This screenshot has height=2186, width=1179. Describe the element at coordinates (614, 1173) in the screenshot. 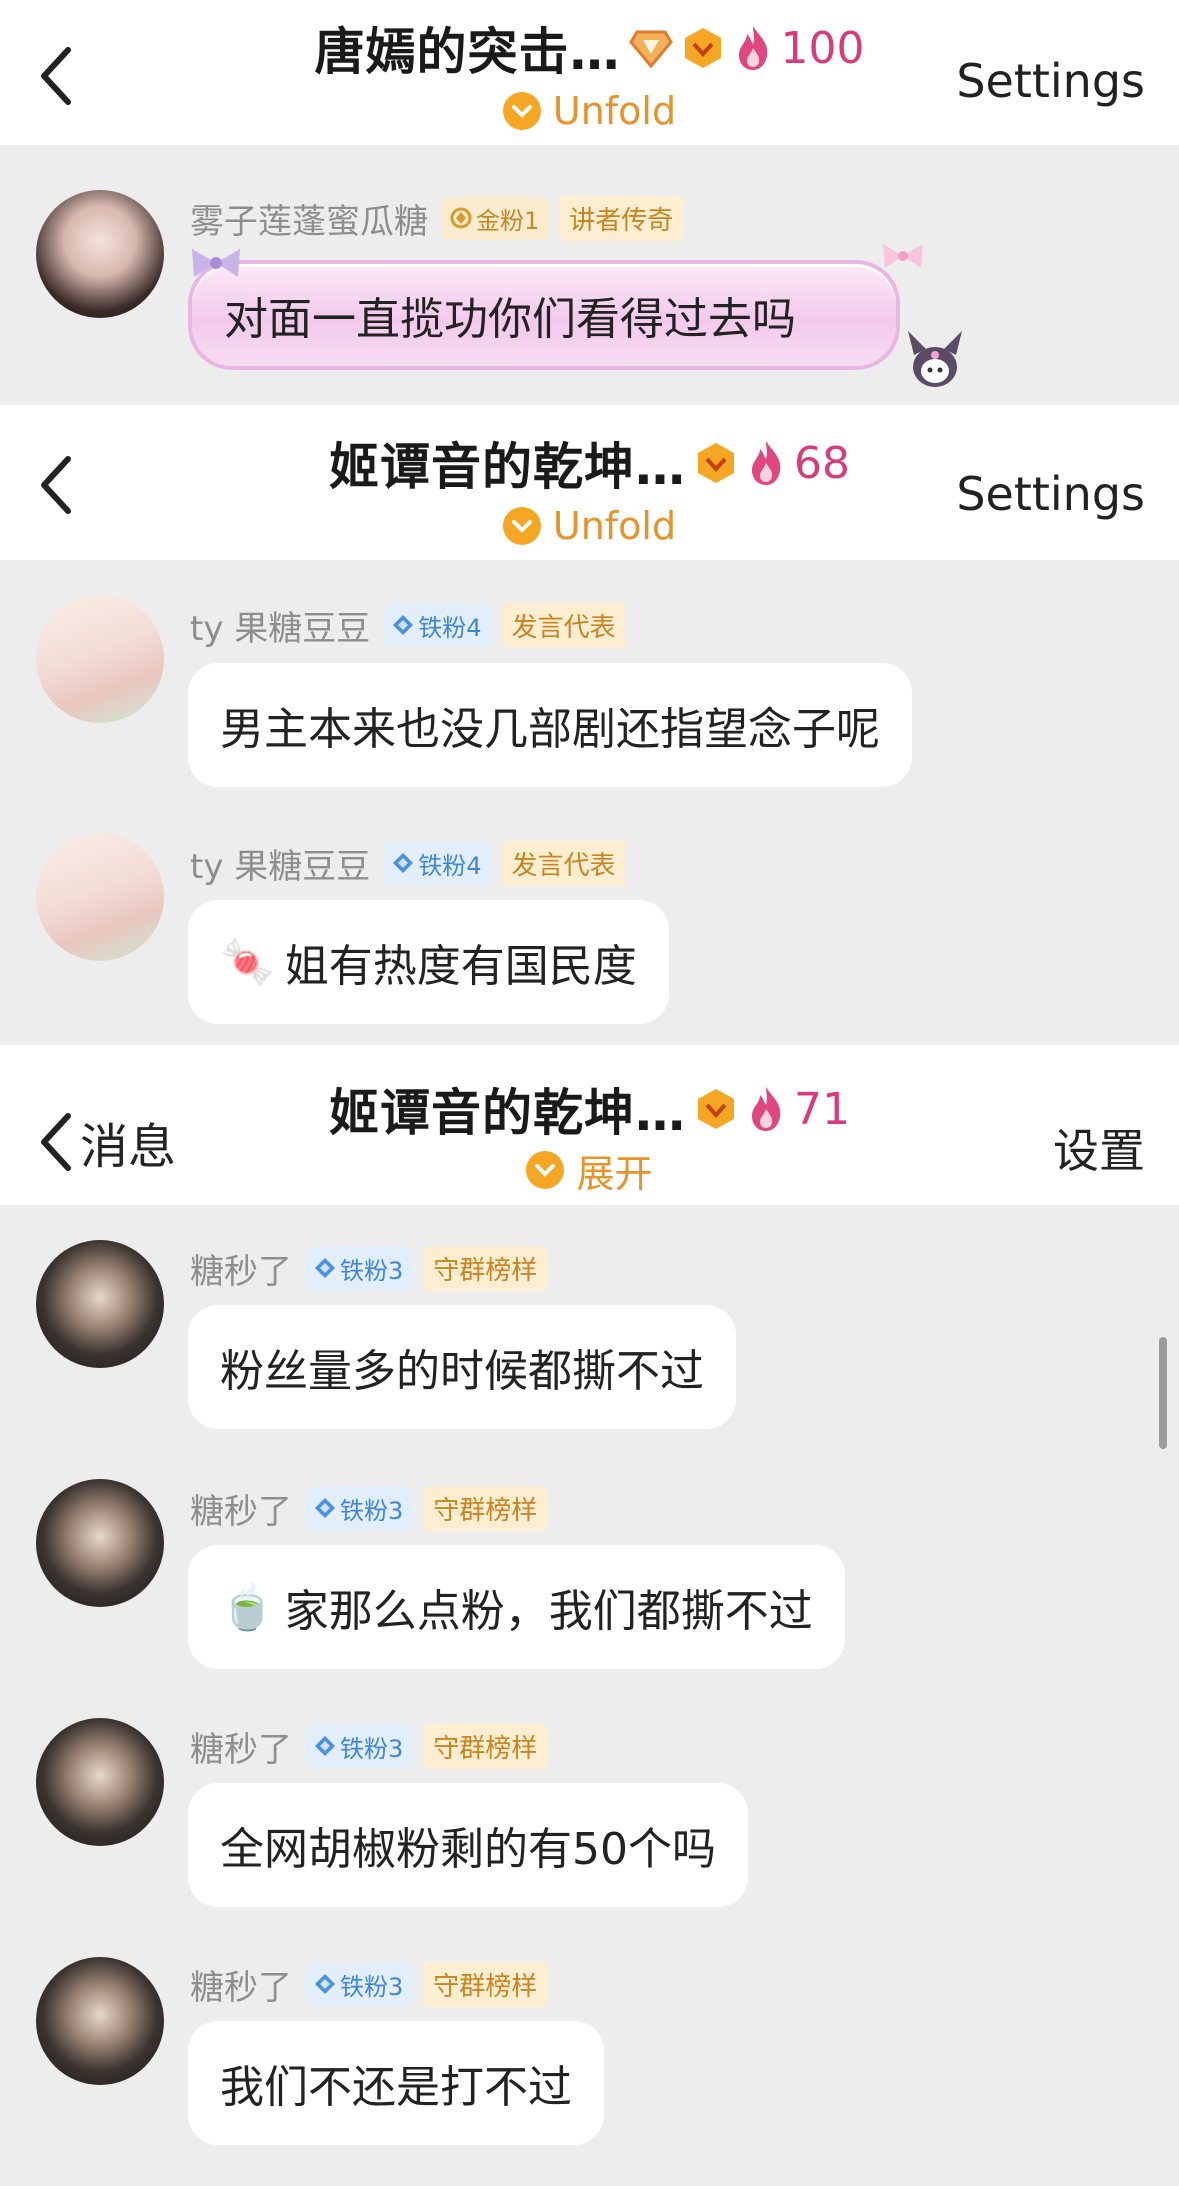

I see `unfold-label: 展开` at that location.